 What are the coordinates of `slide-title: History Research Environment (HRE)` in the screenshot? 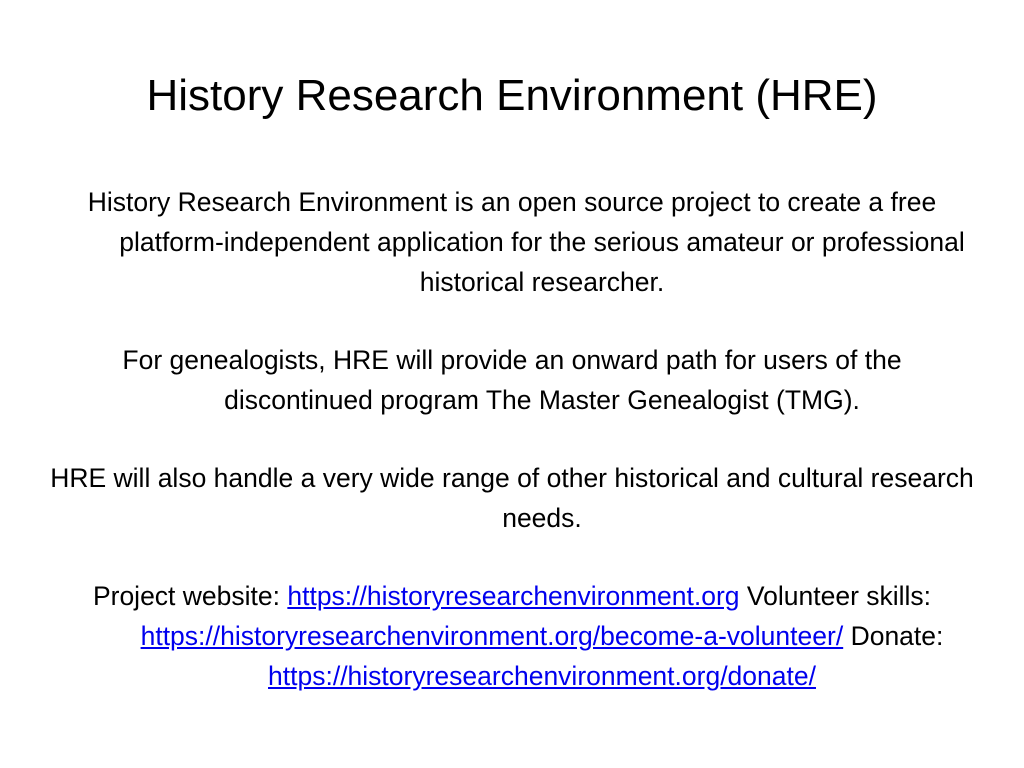 It's located at (512, 95).